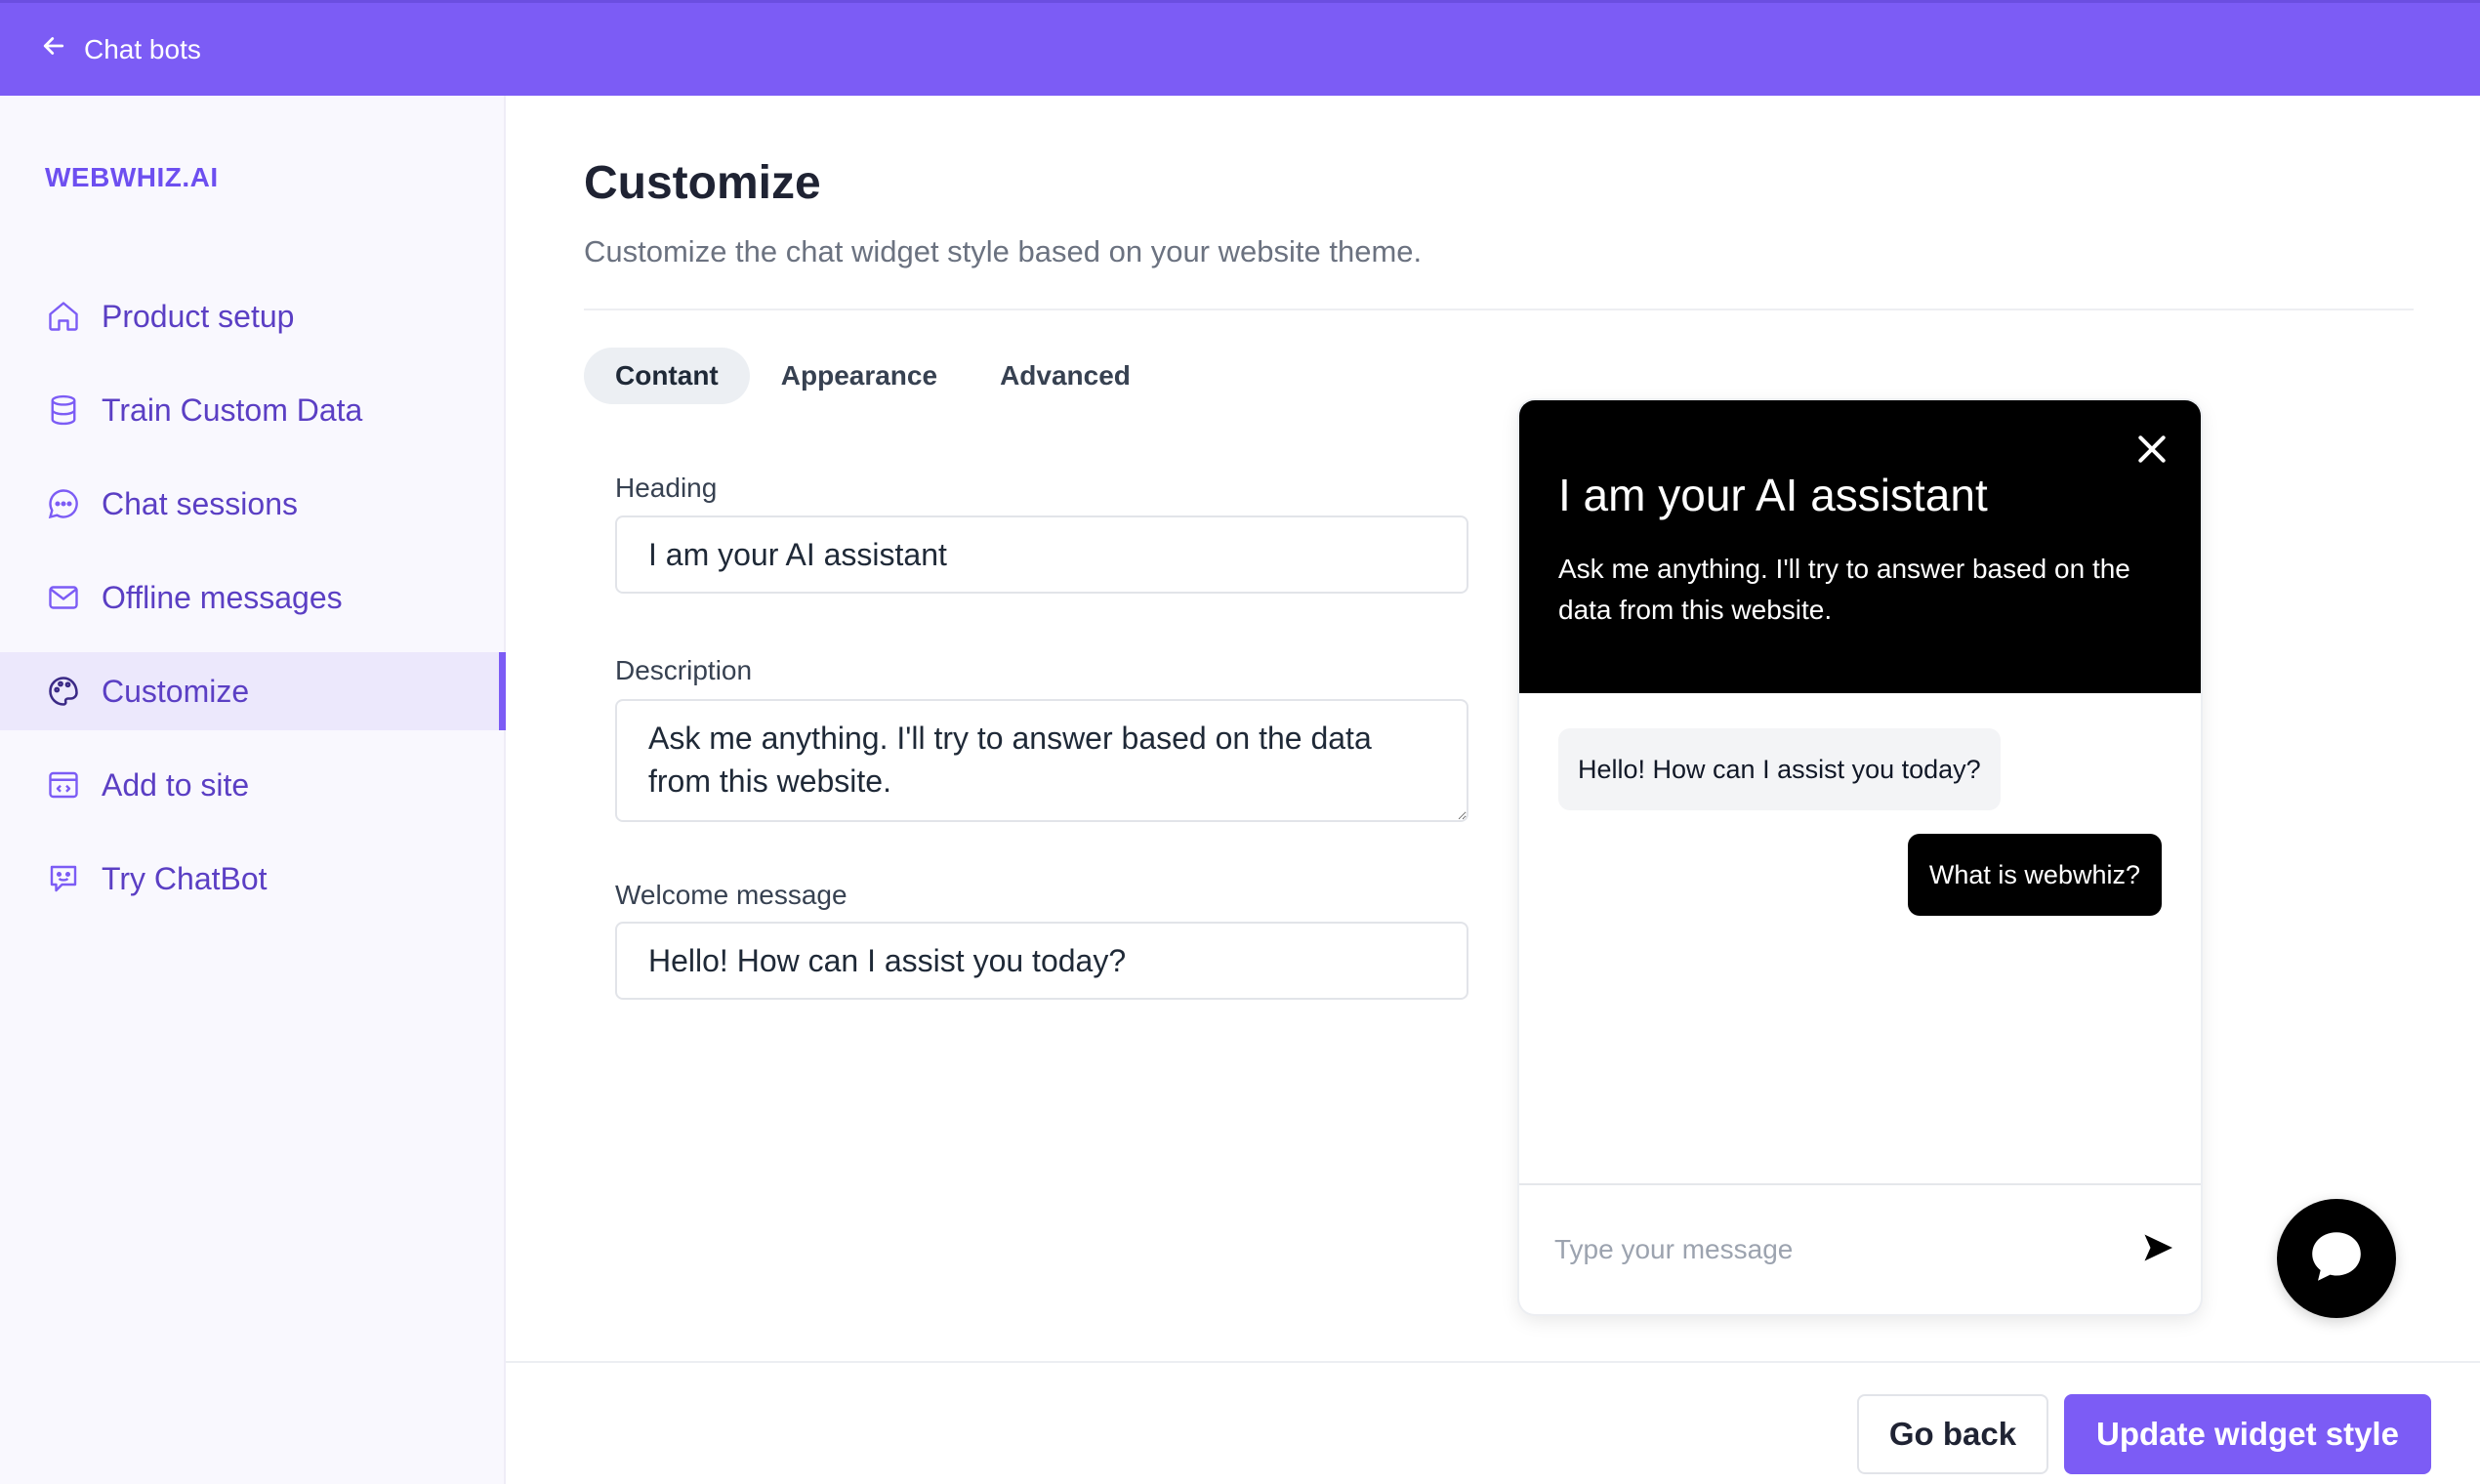 The width and height of the screenshot is (2480, 1484). What do you see at coordinates (63, 504) in the screenshot?
I see `chat-dots-icon` at bounding box center [63, 504].